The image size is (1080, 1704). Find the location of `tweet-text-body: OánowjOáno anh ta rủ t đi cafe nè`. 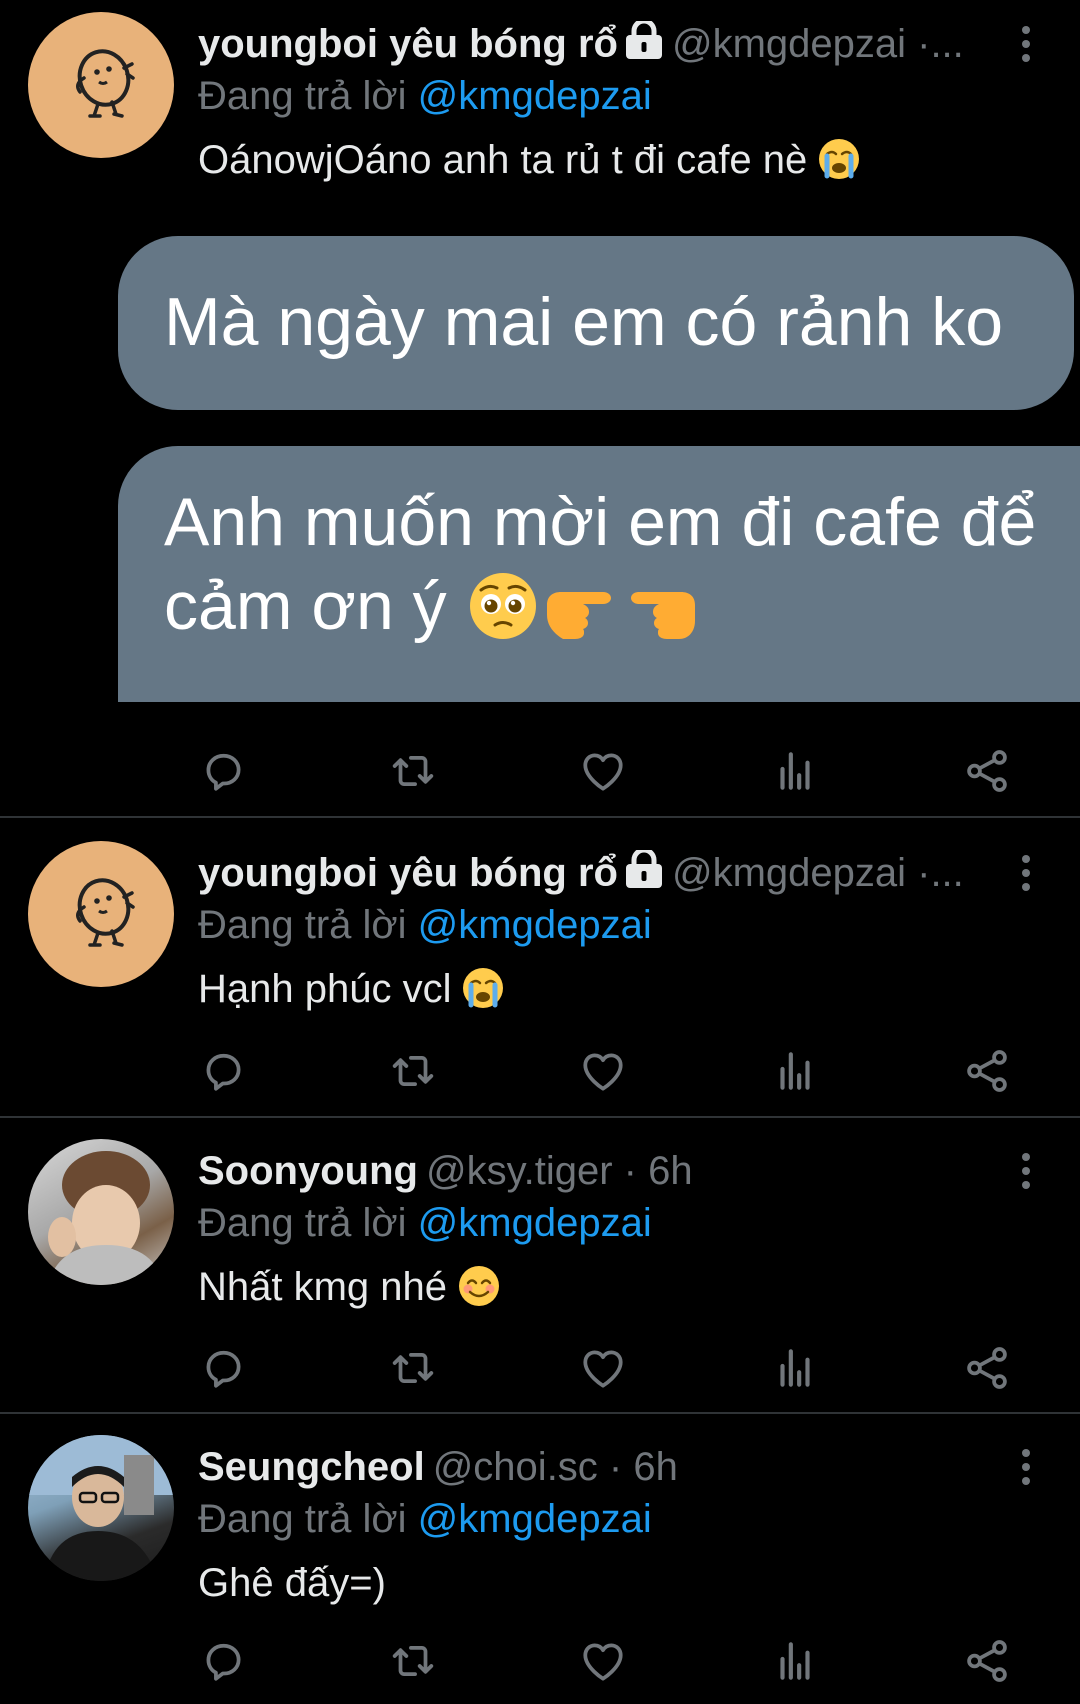

tweet-text-body: OánowjOáno anh ta rủ t đi cafe nè is located at coordinates (503, 160).